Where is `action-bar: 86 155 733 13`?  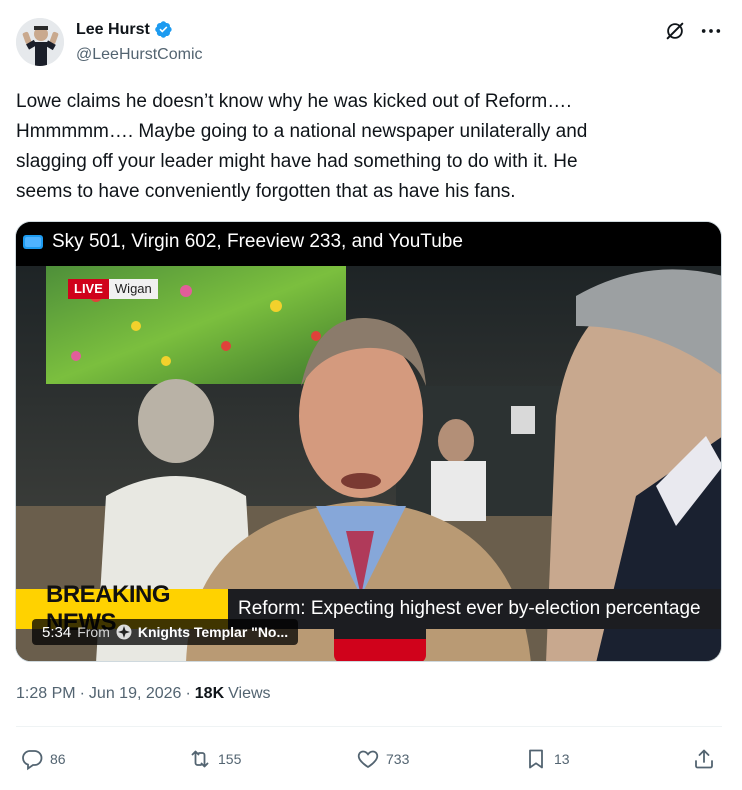 action-bar: 86 155 733 13 is located at coordinates (371, 759).